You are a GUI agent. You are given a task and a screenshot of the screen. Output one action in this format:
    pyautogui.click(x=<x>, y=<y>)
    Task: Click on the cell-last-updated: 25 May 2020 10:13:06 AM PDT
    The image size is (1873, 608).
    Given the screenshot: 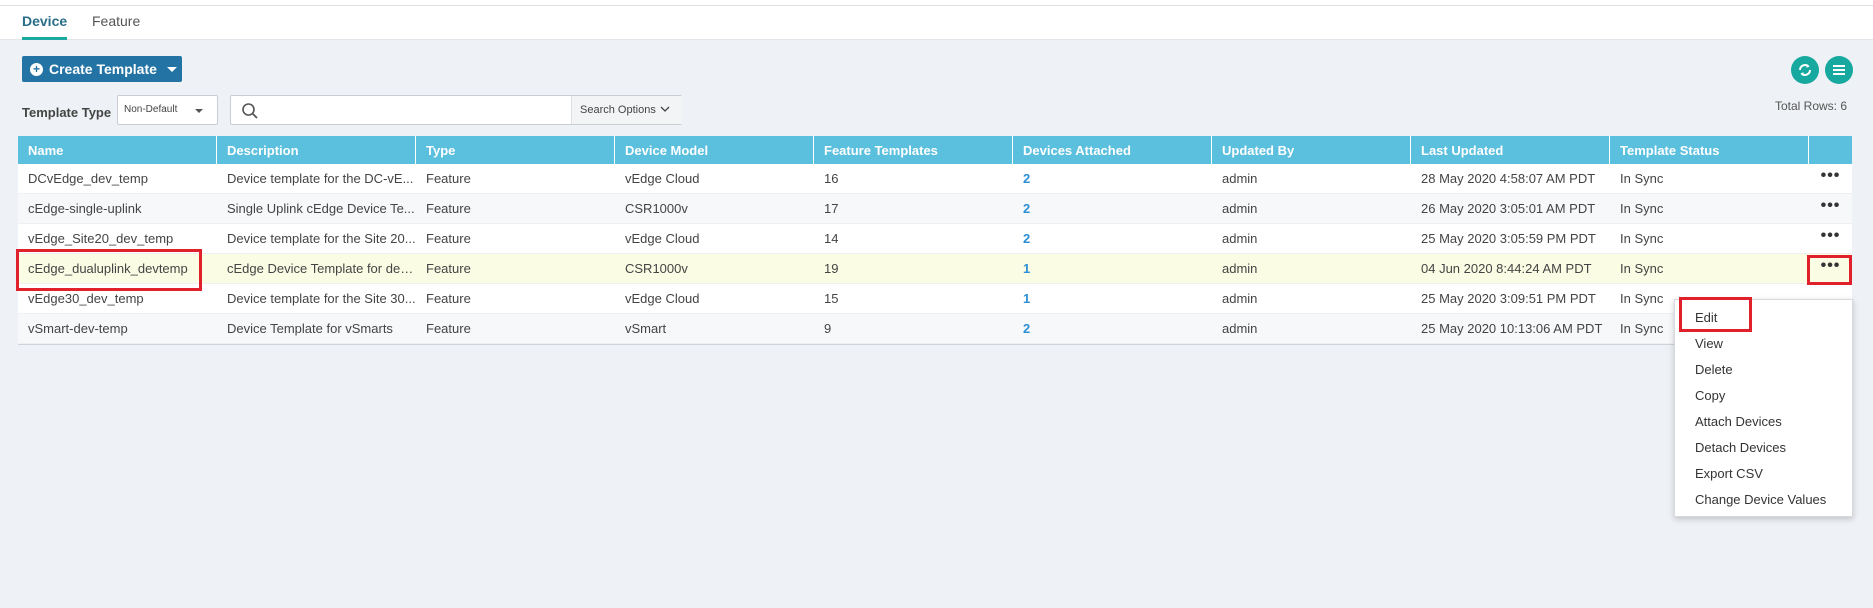 What is the action you would take?
    pyautogui.click(x=1512, y=328)
    